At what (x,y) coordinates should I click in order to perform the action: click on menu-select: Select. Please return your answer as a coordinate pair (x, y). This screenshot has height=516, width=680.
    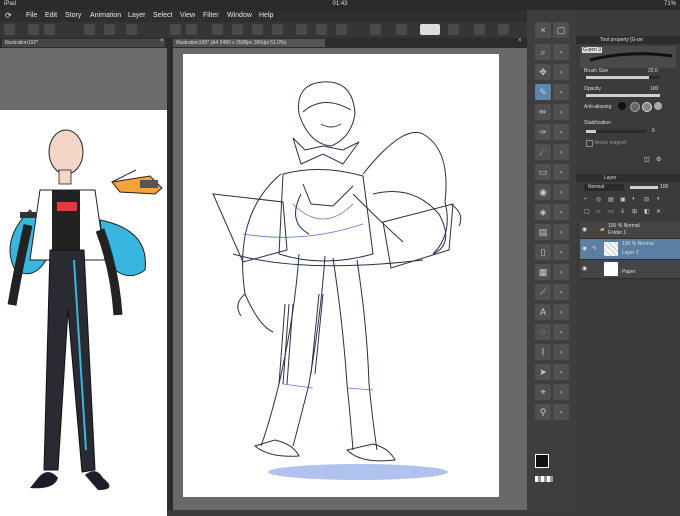
    Looking at the image, I should click on (162, 15).